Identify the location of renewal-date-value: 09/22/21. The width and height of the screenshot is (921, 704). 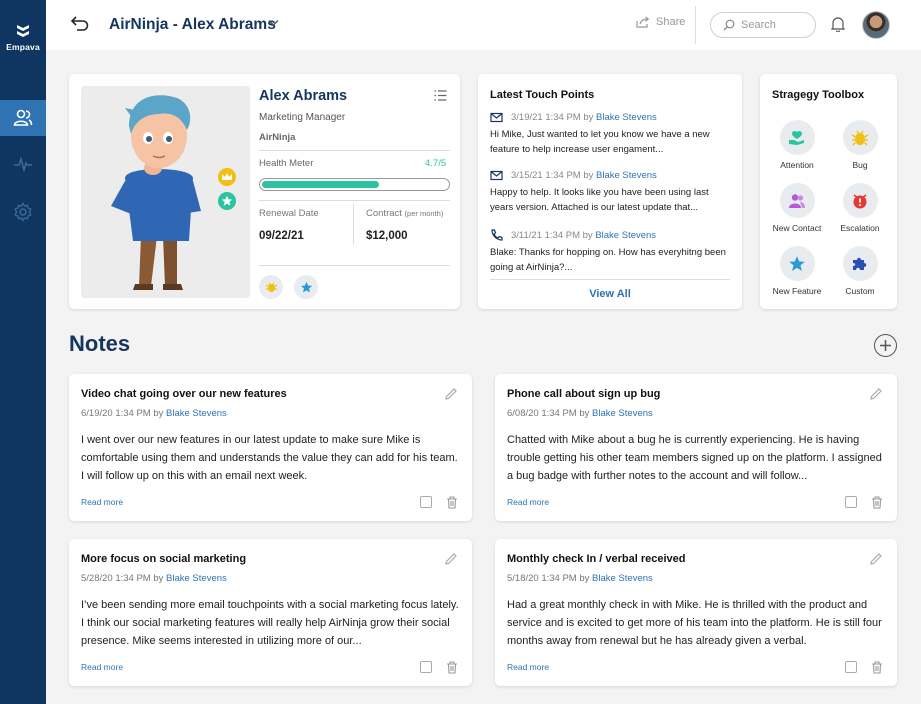
(281, 236).